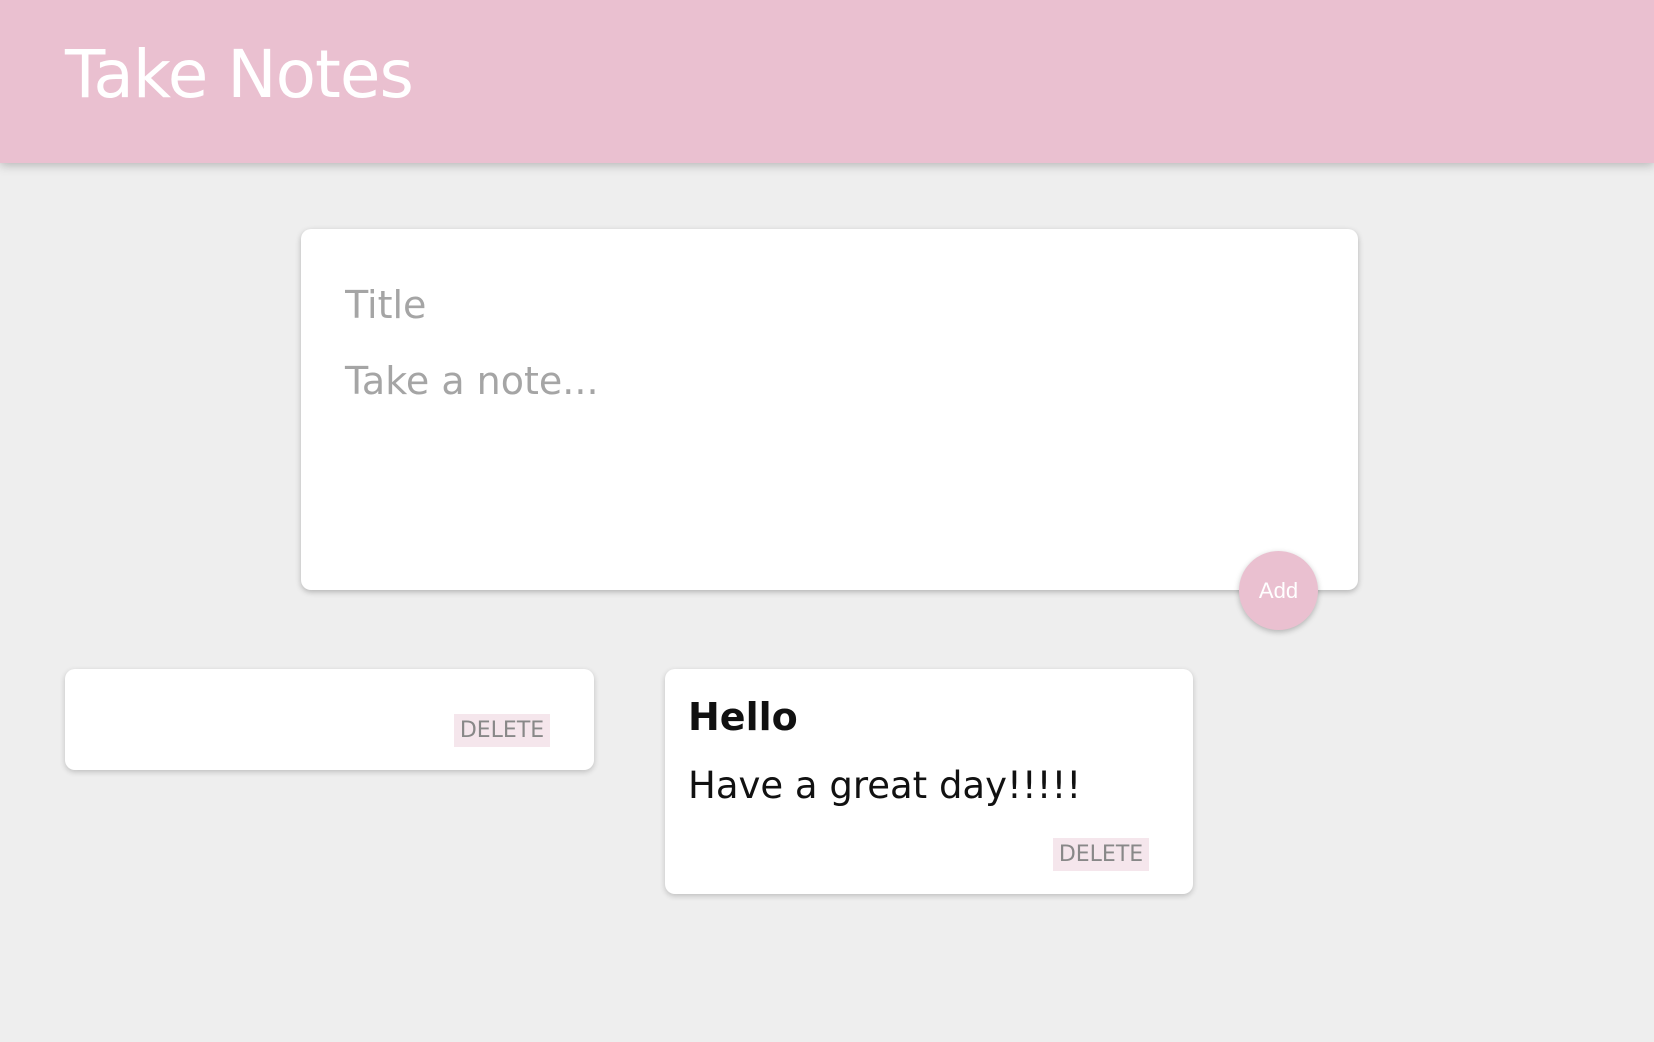 This screenshot has width=1654, height=1042. What do you see at coordinates (239, 74) in the screenshot?
I see `app-title: Take Notes` at bounding box center [239, 74].